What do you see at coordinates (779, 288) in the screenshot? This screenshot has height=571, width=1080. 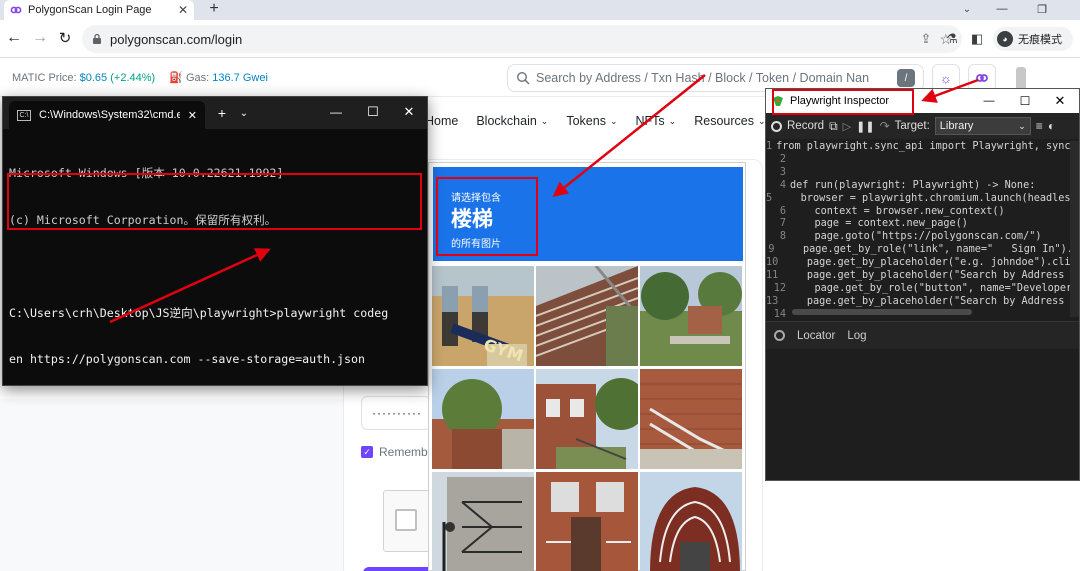 I see `line-number: 12` at bounding box center [779, 288].